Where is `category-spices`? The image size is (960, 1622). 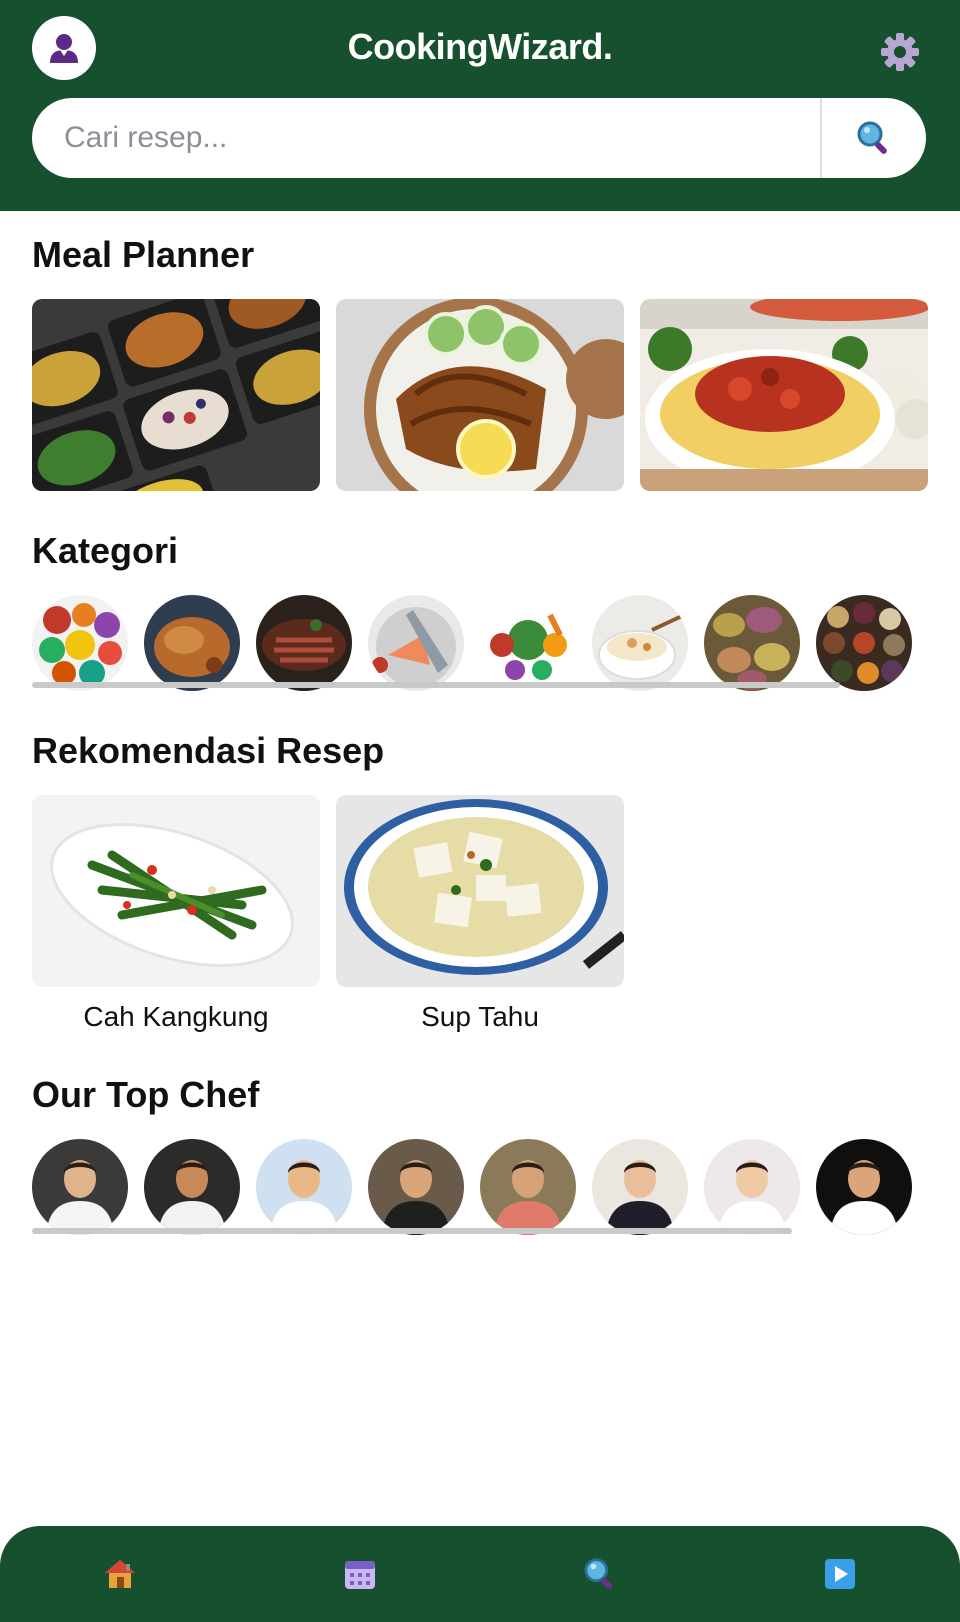 category-spices is located at coordinates (864, 643).